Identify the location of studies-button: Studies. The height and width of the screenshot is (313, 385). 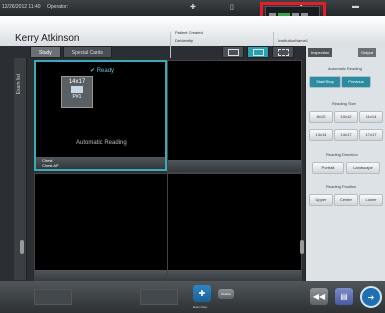
(226, 294).